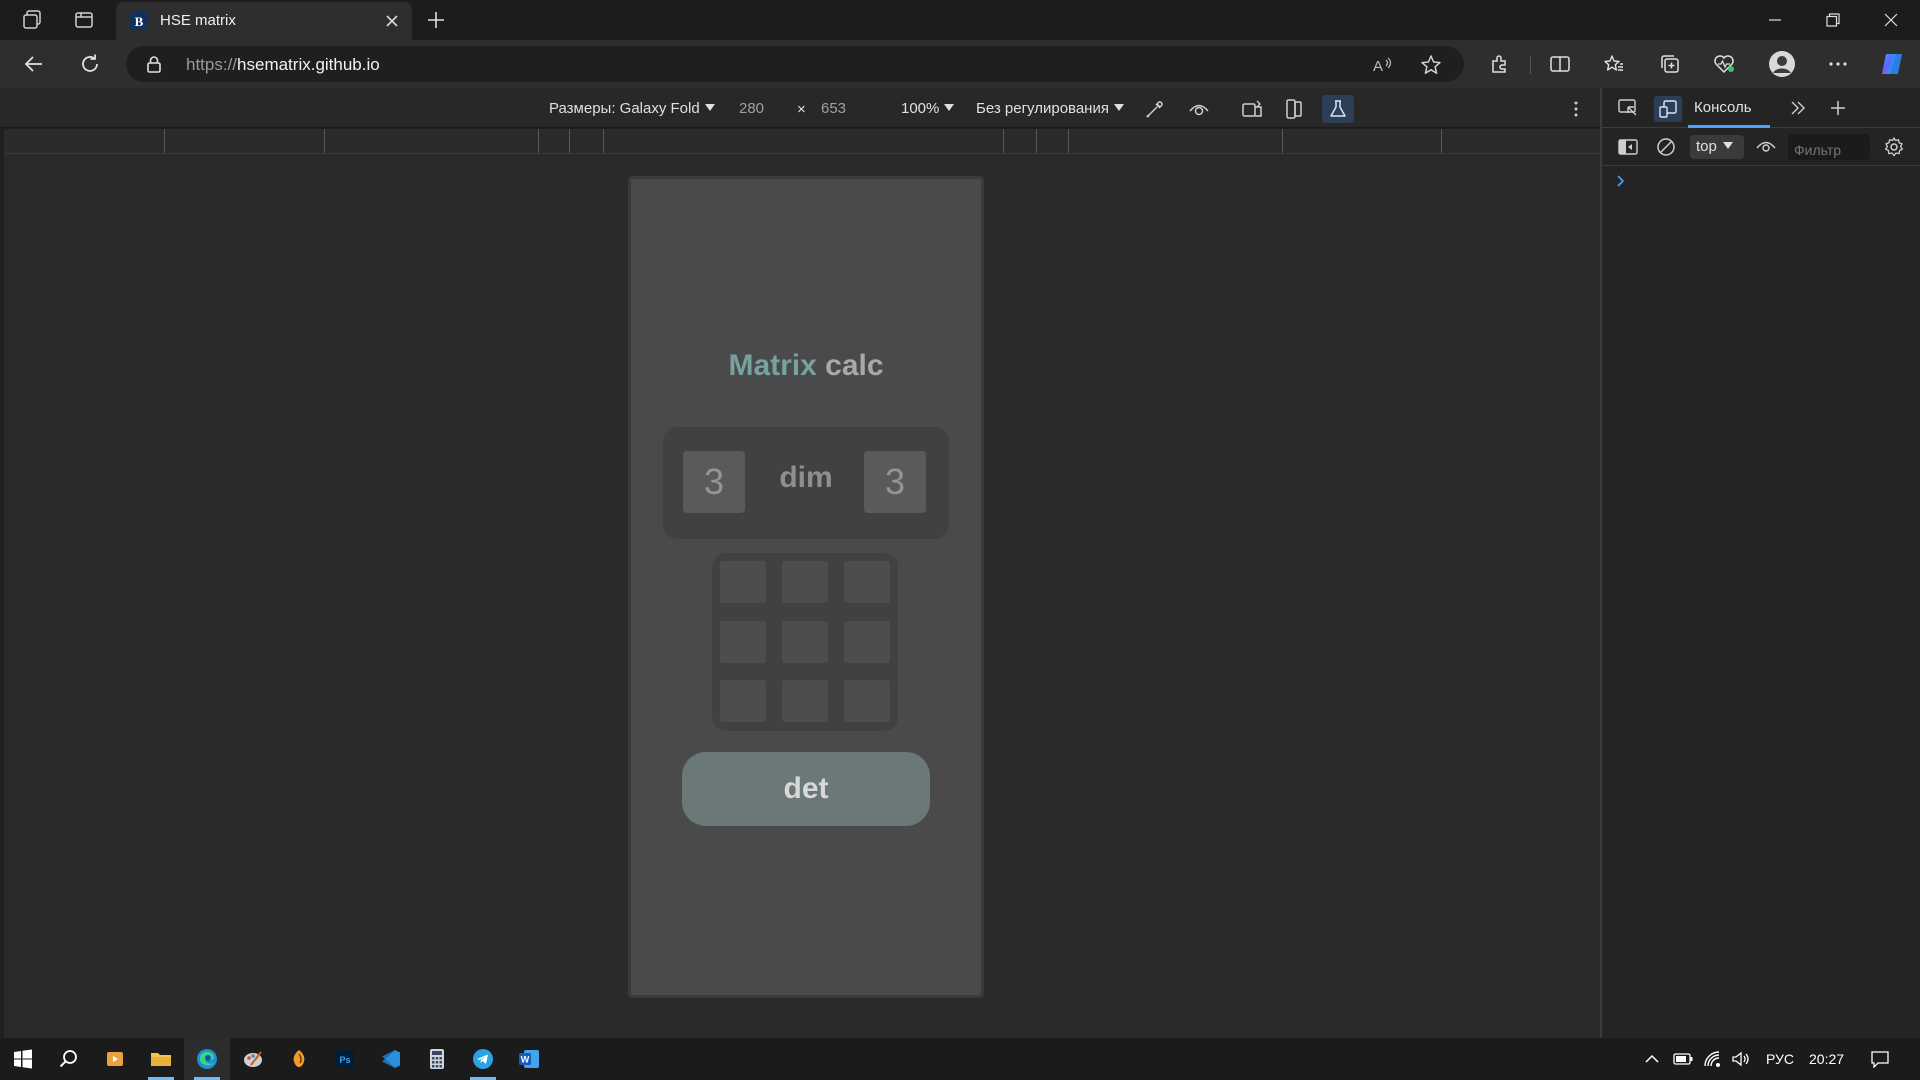  What do you see at coordinates (1294, 109) in the screenshot?
I see `rotate-device-icon` at bounding box center [1294, 109].